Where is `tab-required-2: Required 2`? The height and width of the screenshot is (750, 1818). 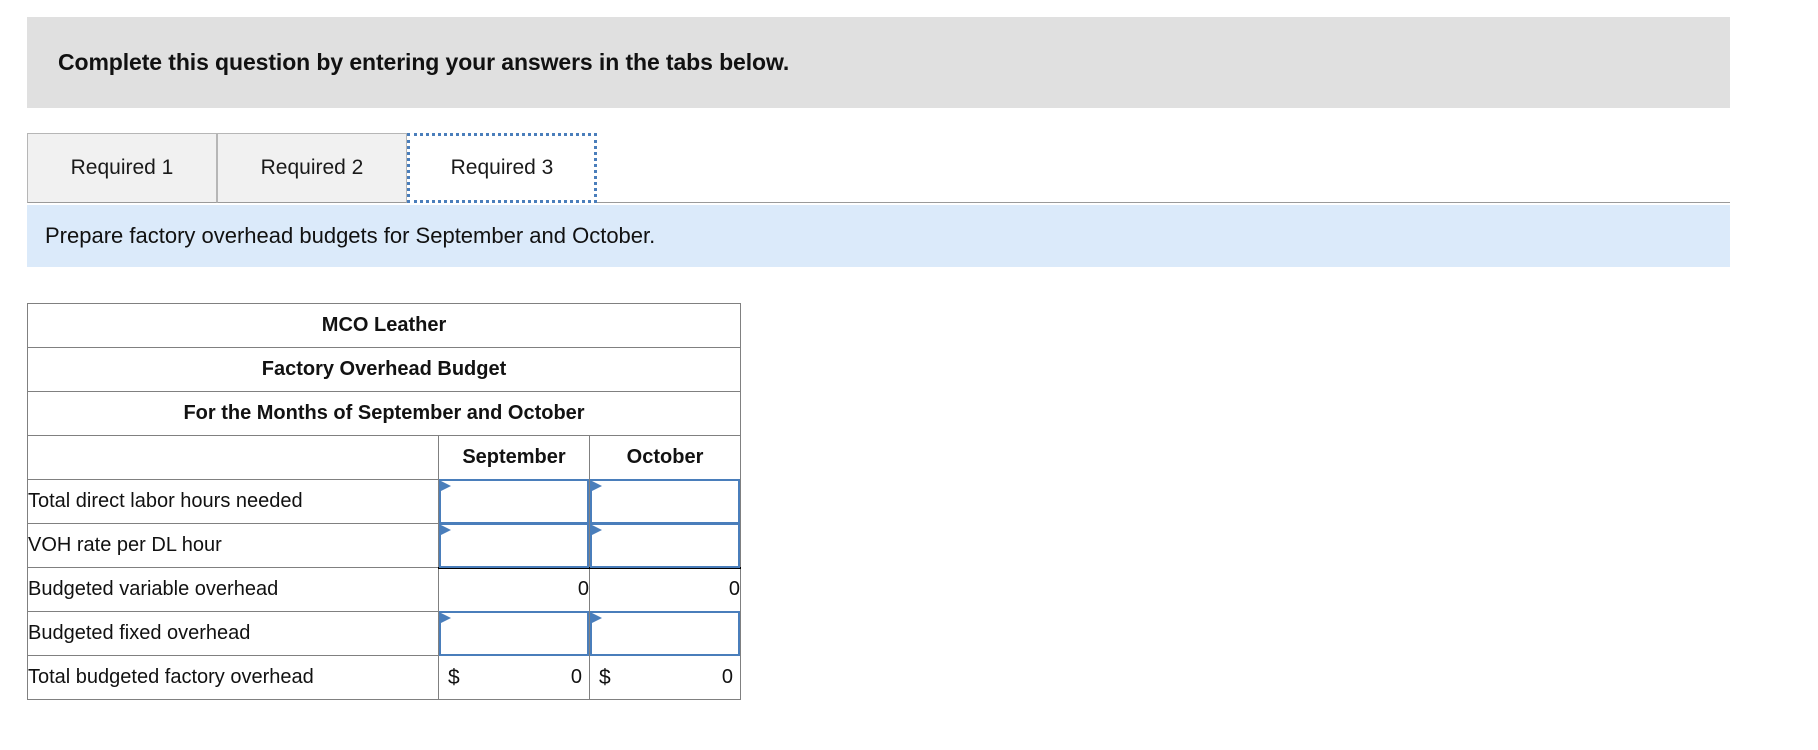 tab-required-2: Required 2 is located at coordinates (312, 168).